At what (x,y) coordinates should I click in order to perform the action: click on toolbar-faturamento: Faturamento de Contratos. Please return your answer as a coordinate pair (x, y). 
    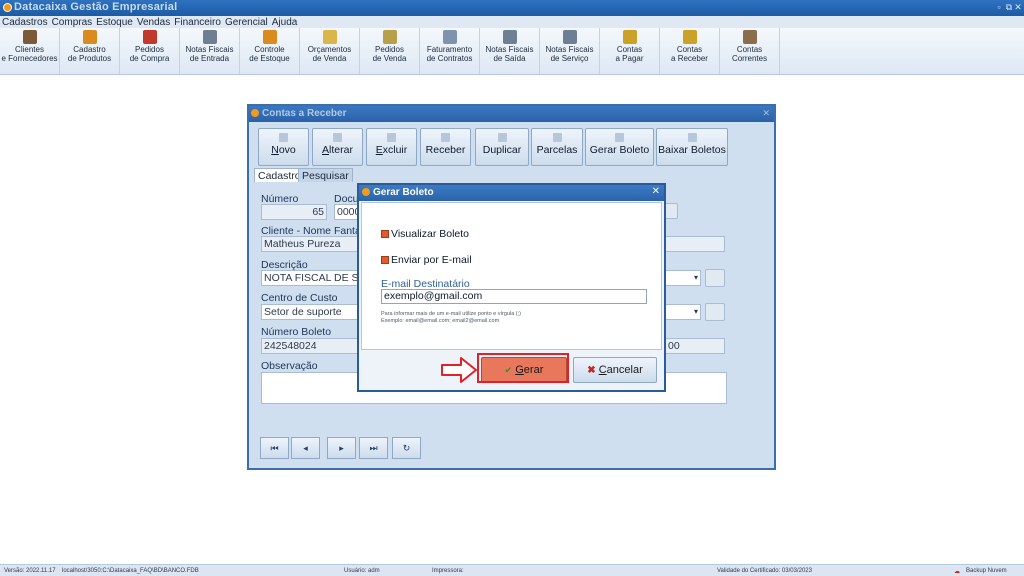
    Looking at the image, I should click on (450, 51).